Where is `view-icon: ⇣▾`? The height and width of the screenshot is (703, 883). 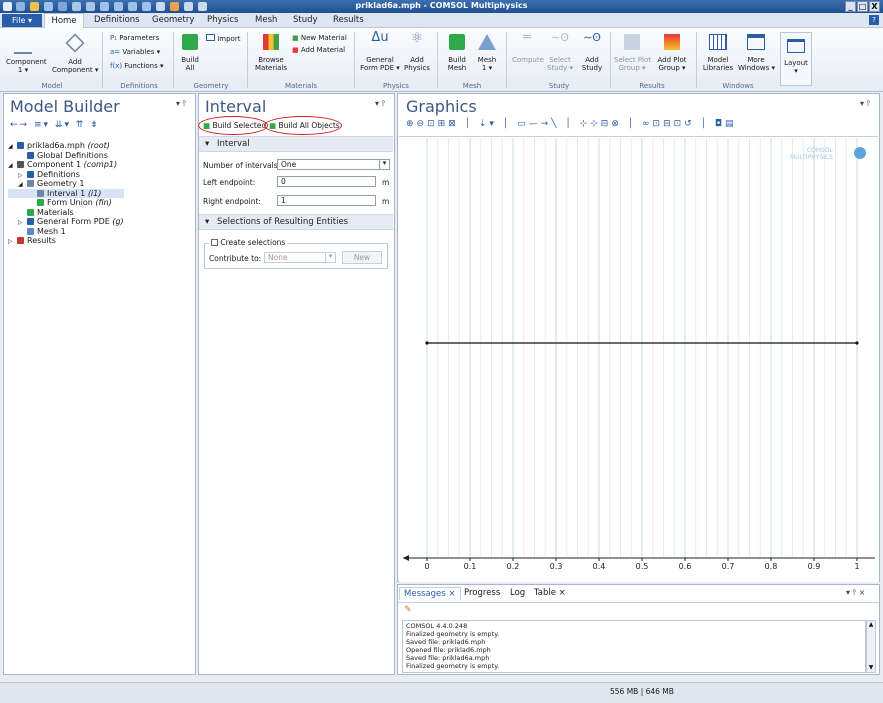
view-icon: ⇣▾ is located at coordinates (488, 124).